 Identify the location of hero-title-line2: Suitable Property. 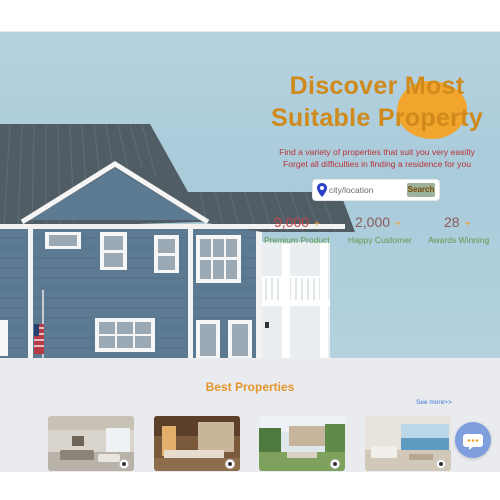
(377, 118).